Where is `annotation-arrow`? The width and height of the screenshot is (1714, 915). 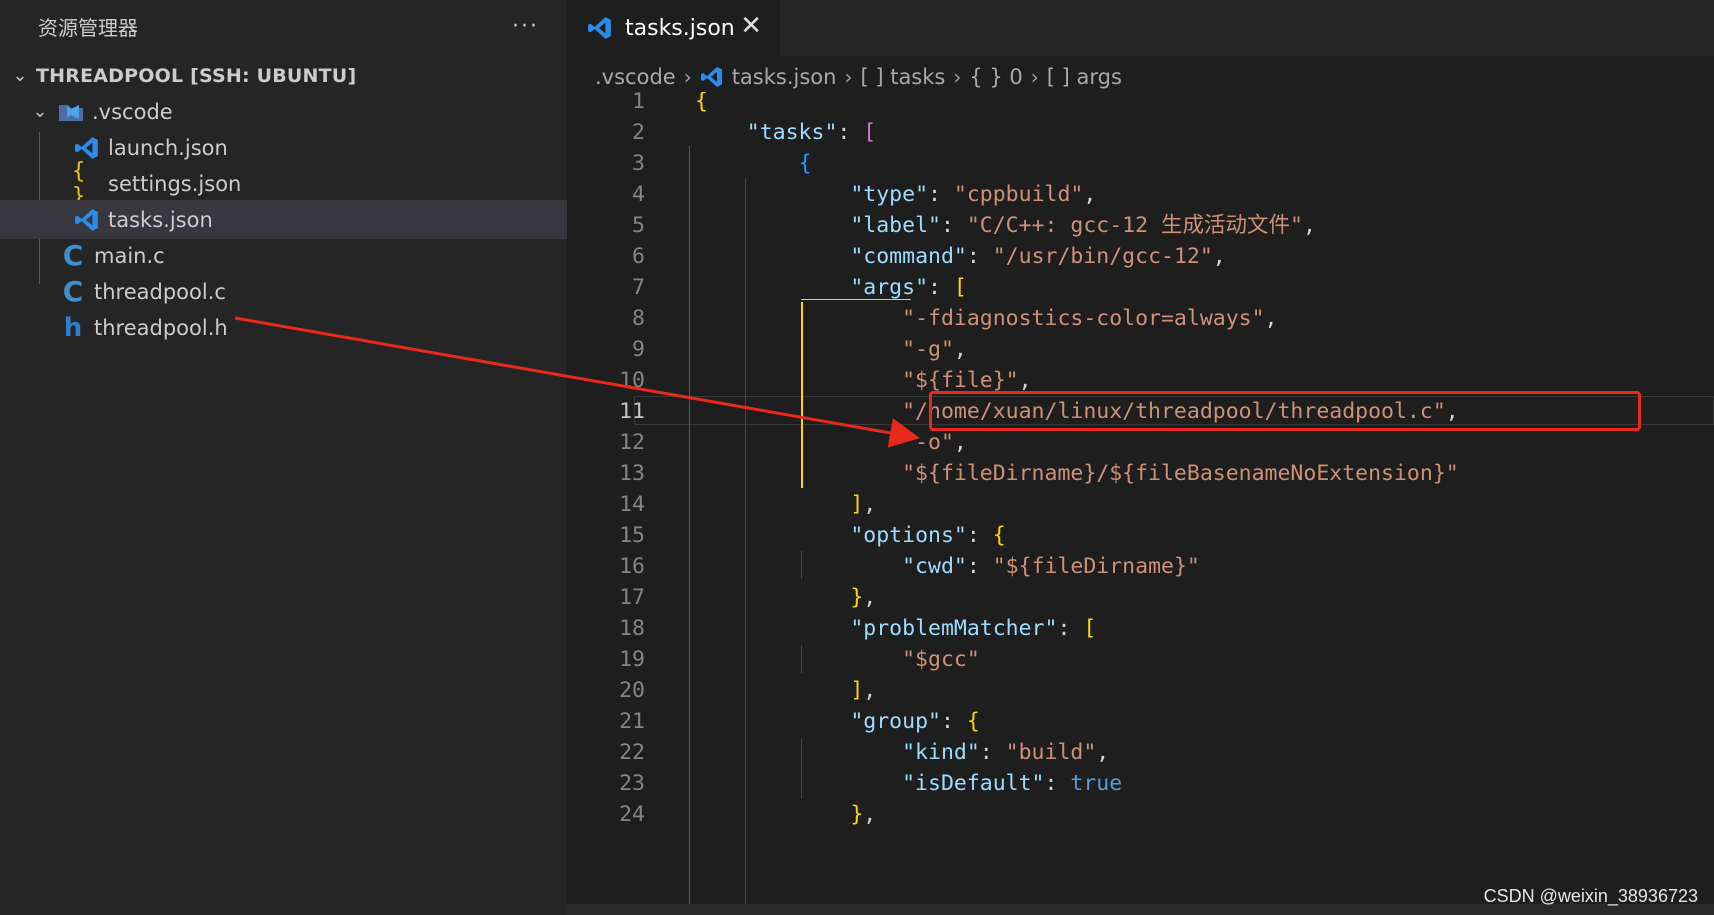
annotation-arrow is located at coordinates (577, 382).